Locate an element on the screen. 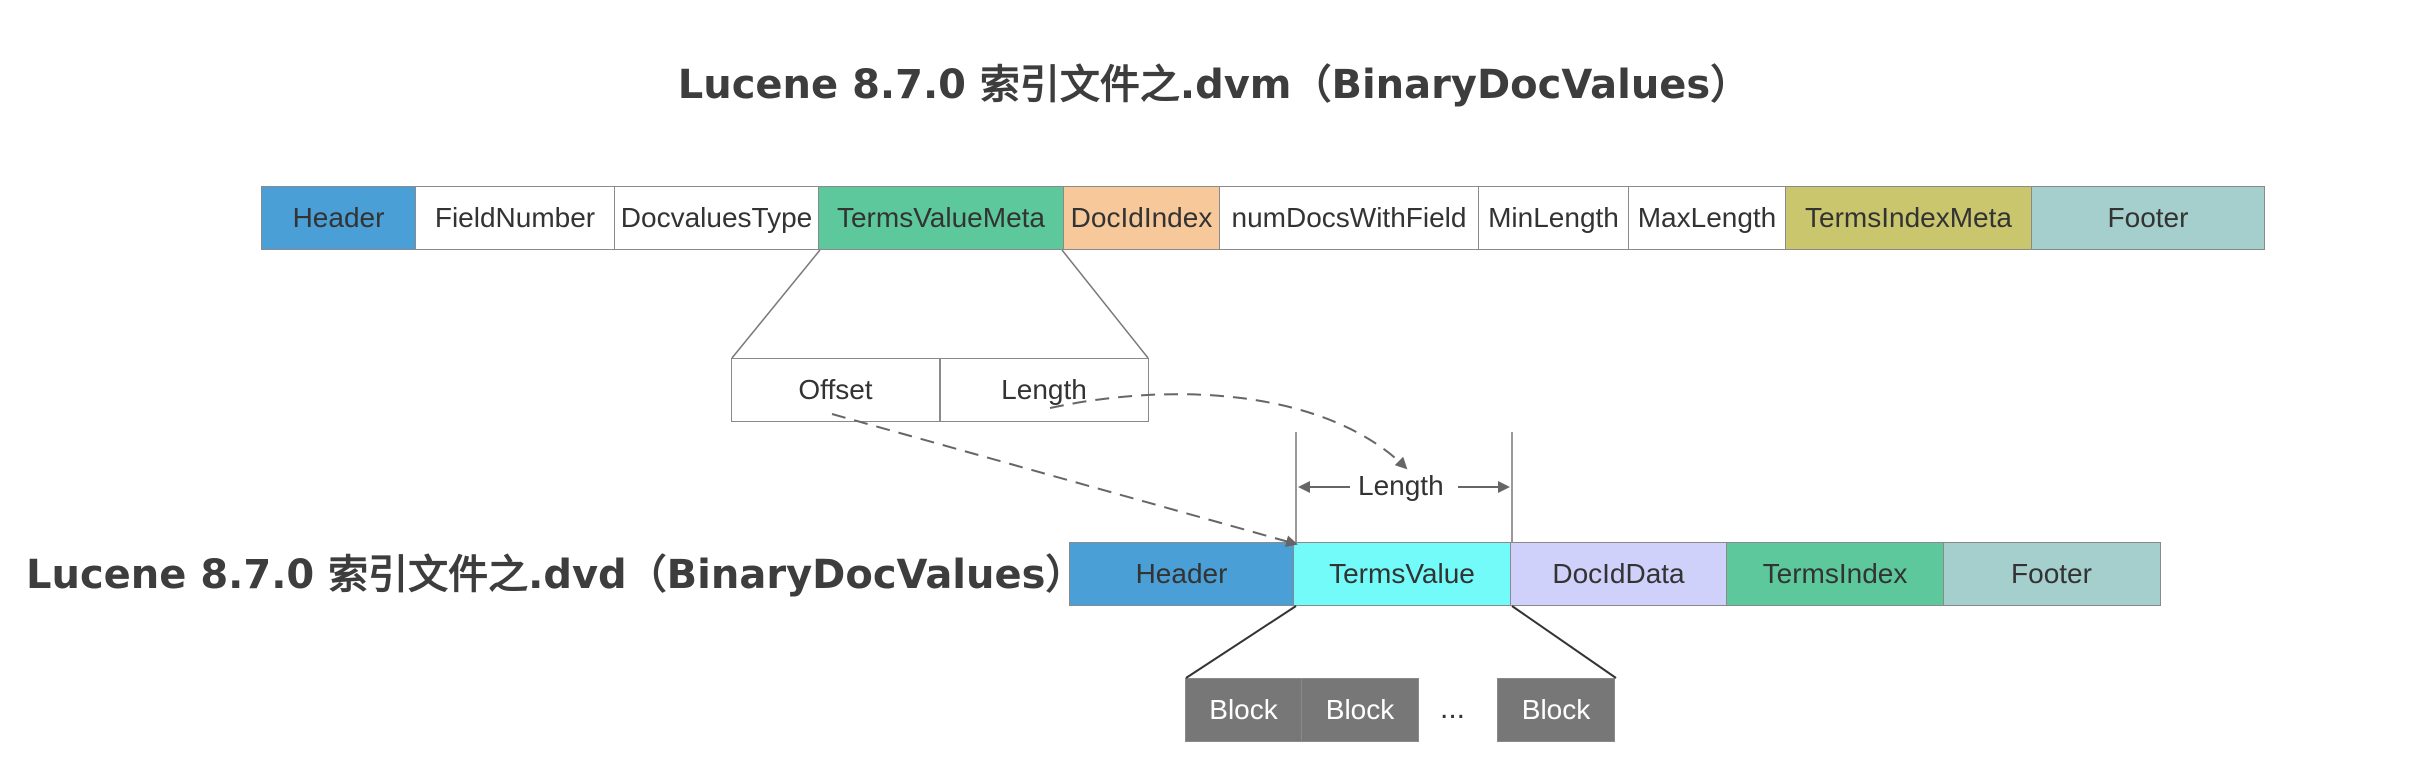 The width and height of the screenshot is (2428, 784). expand-line-right is located at coordinates (1105, 304).